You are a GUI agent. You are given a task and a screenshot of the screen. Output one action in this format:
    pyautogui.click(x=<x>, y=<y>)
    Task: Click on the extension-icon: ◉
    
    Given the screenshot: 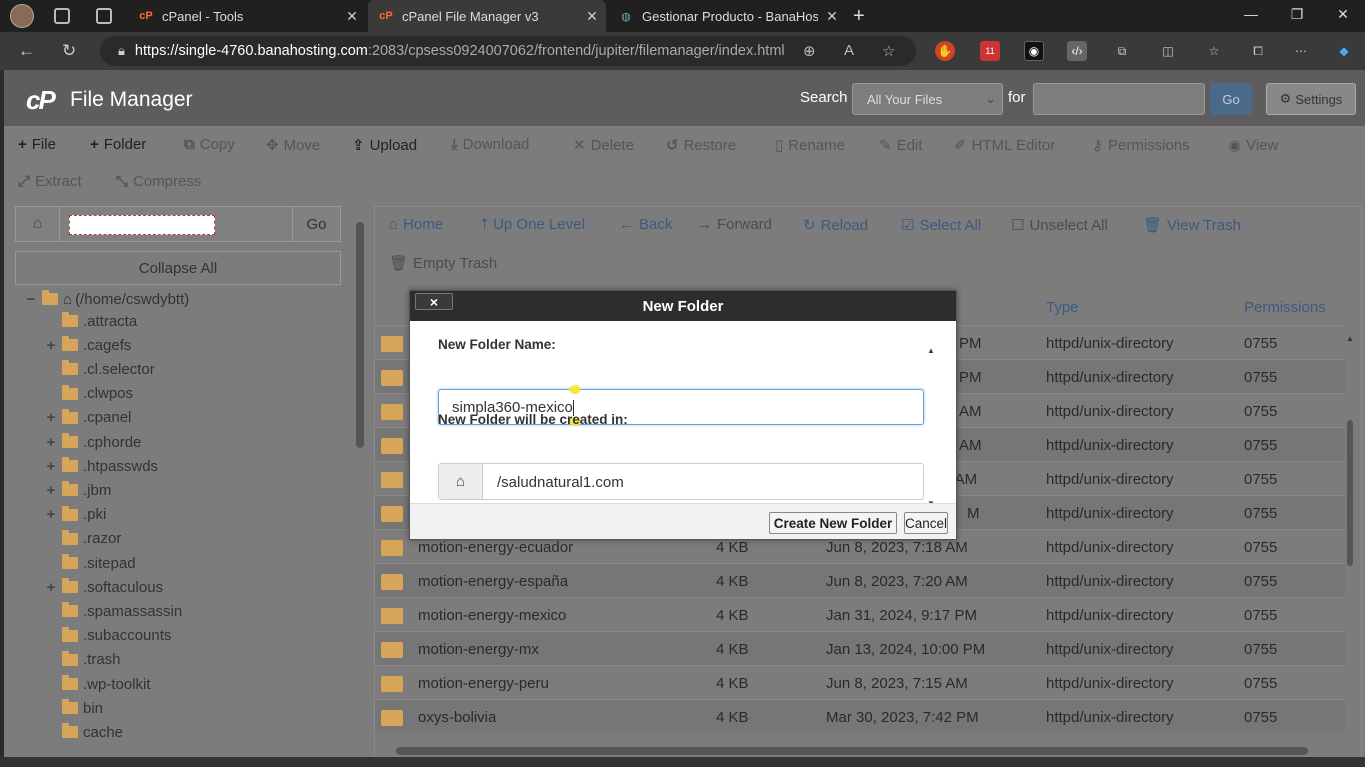 What is the action you would take?
    pyautogui.click(x=1034, y=51)
    